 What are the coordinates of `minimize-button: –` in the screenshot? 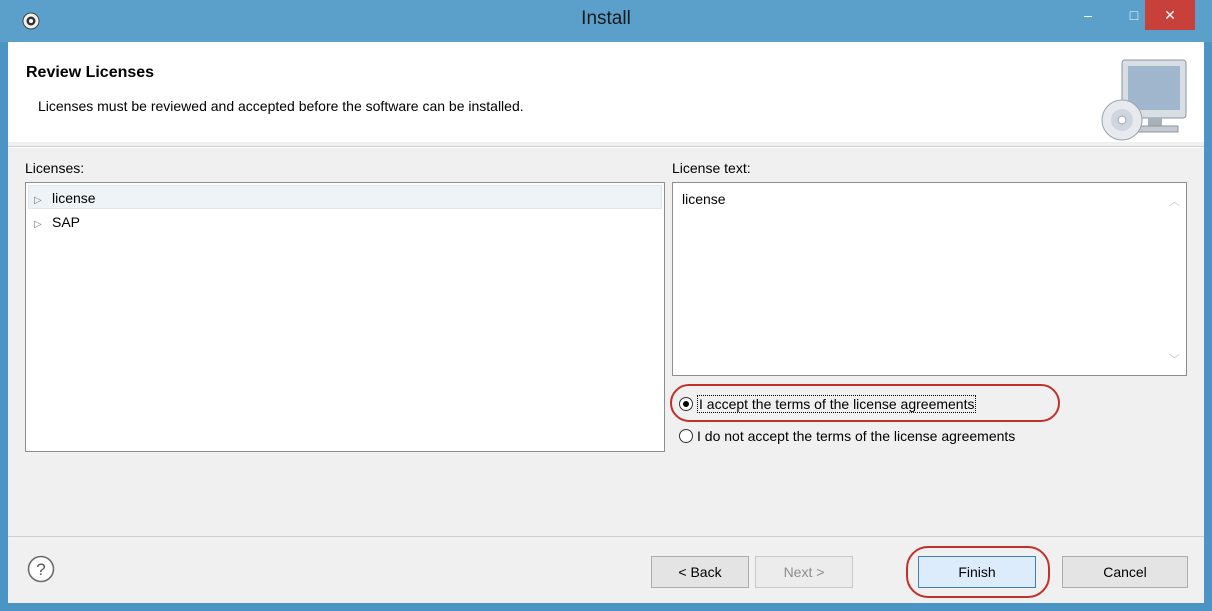 It's located at (1088, 15).